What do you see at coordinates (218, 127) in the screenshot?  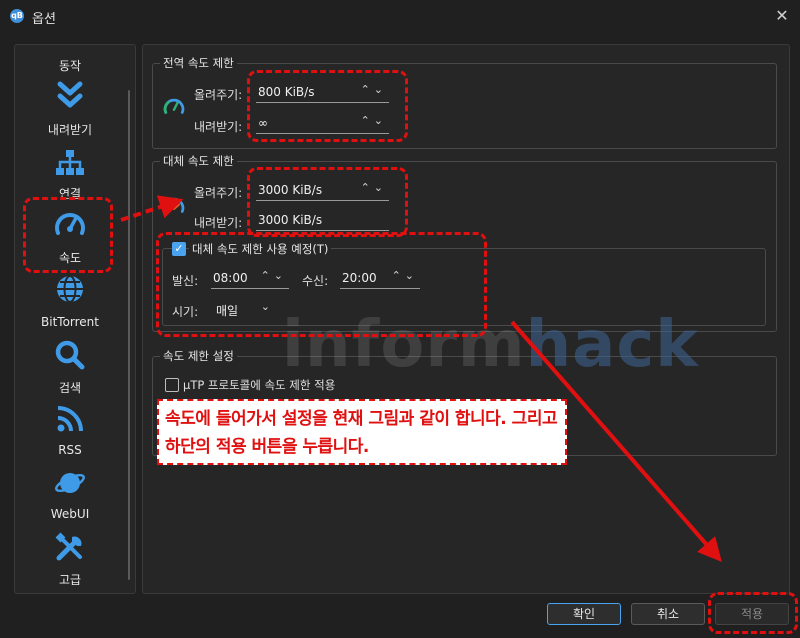 I see `global-download-label: 내려받기:` at bounding box center [218, 127].